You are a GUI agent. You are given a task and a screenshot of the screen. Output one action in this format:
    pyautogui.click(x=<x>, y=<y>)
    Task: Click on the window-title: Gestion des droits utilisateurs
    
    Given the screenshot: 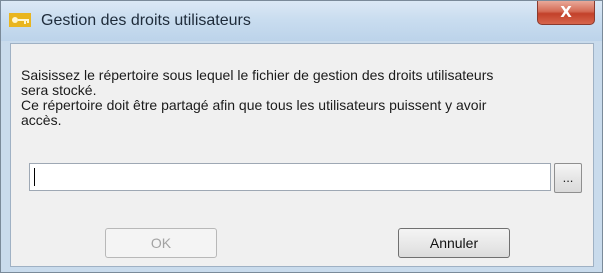 What is the action you would take?
    pyautogui.click(x=146, y=20)
    